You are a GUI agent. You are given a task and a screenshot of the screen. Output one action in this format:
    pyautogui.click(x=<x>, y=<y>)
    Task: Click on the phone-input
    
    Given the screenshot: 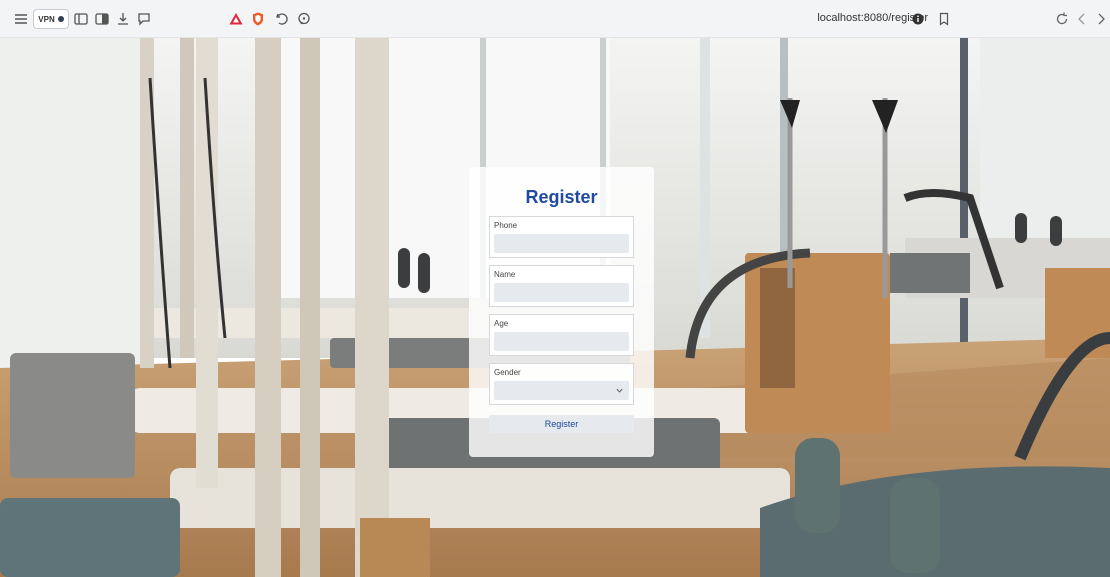 What is the action you would take?
    pyautogui.click(x=561, y=243)
    